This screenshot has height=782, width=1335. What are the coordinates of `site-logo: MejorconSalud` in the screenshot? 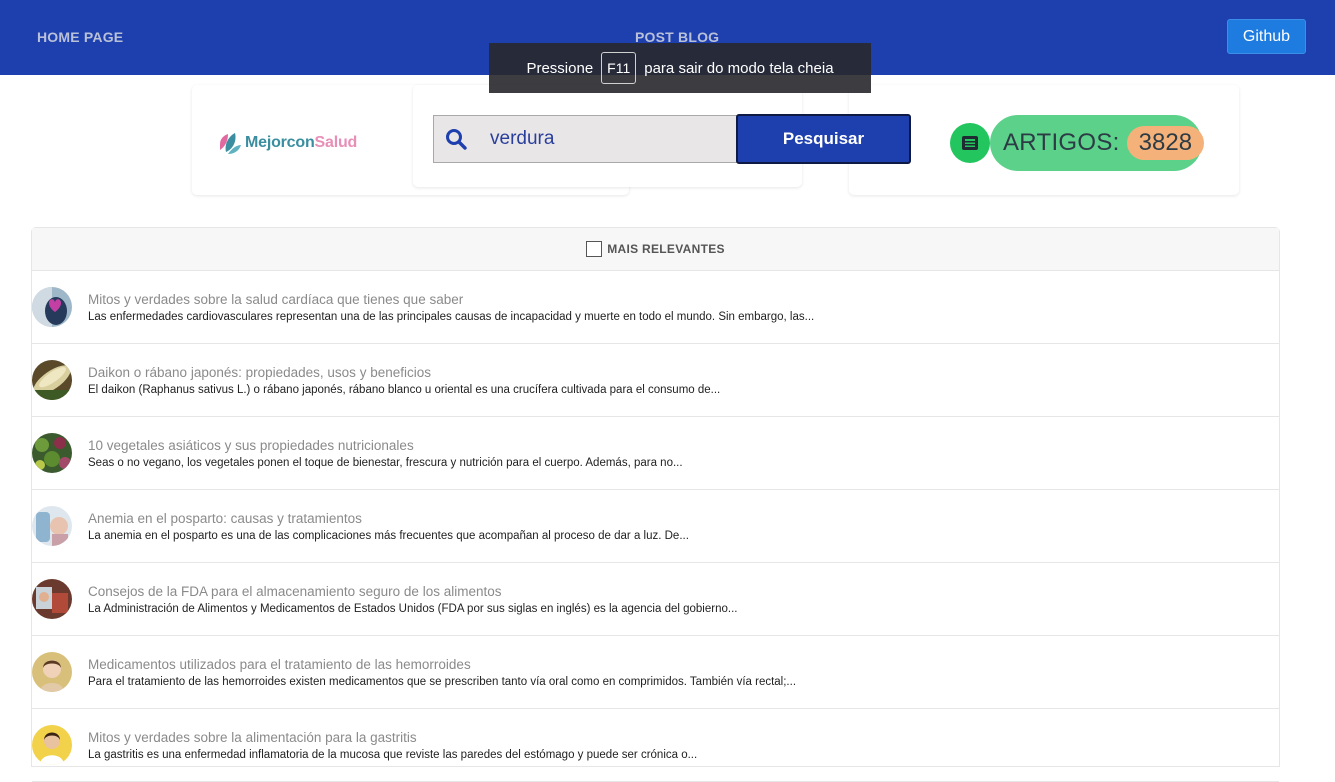 It's located at (286, 143).